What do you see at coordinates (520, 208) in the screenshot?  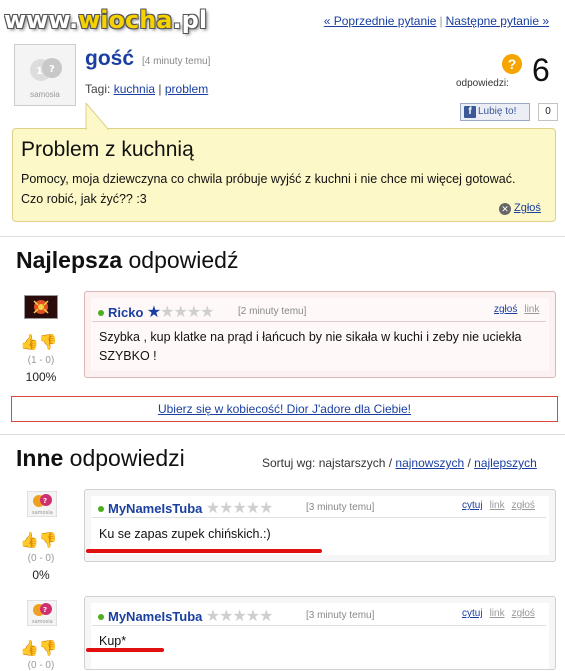 I see `report-question-button: ✕ Zgłoś` at bounding box center [520, 208].